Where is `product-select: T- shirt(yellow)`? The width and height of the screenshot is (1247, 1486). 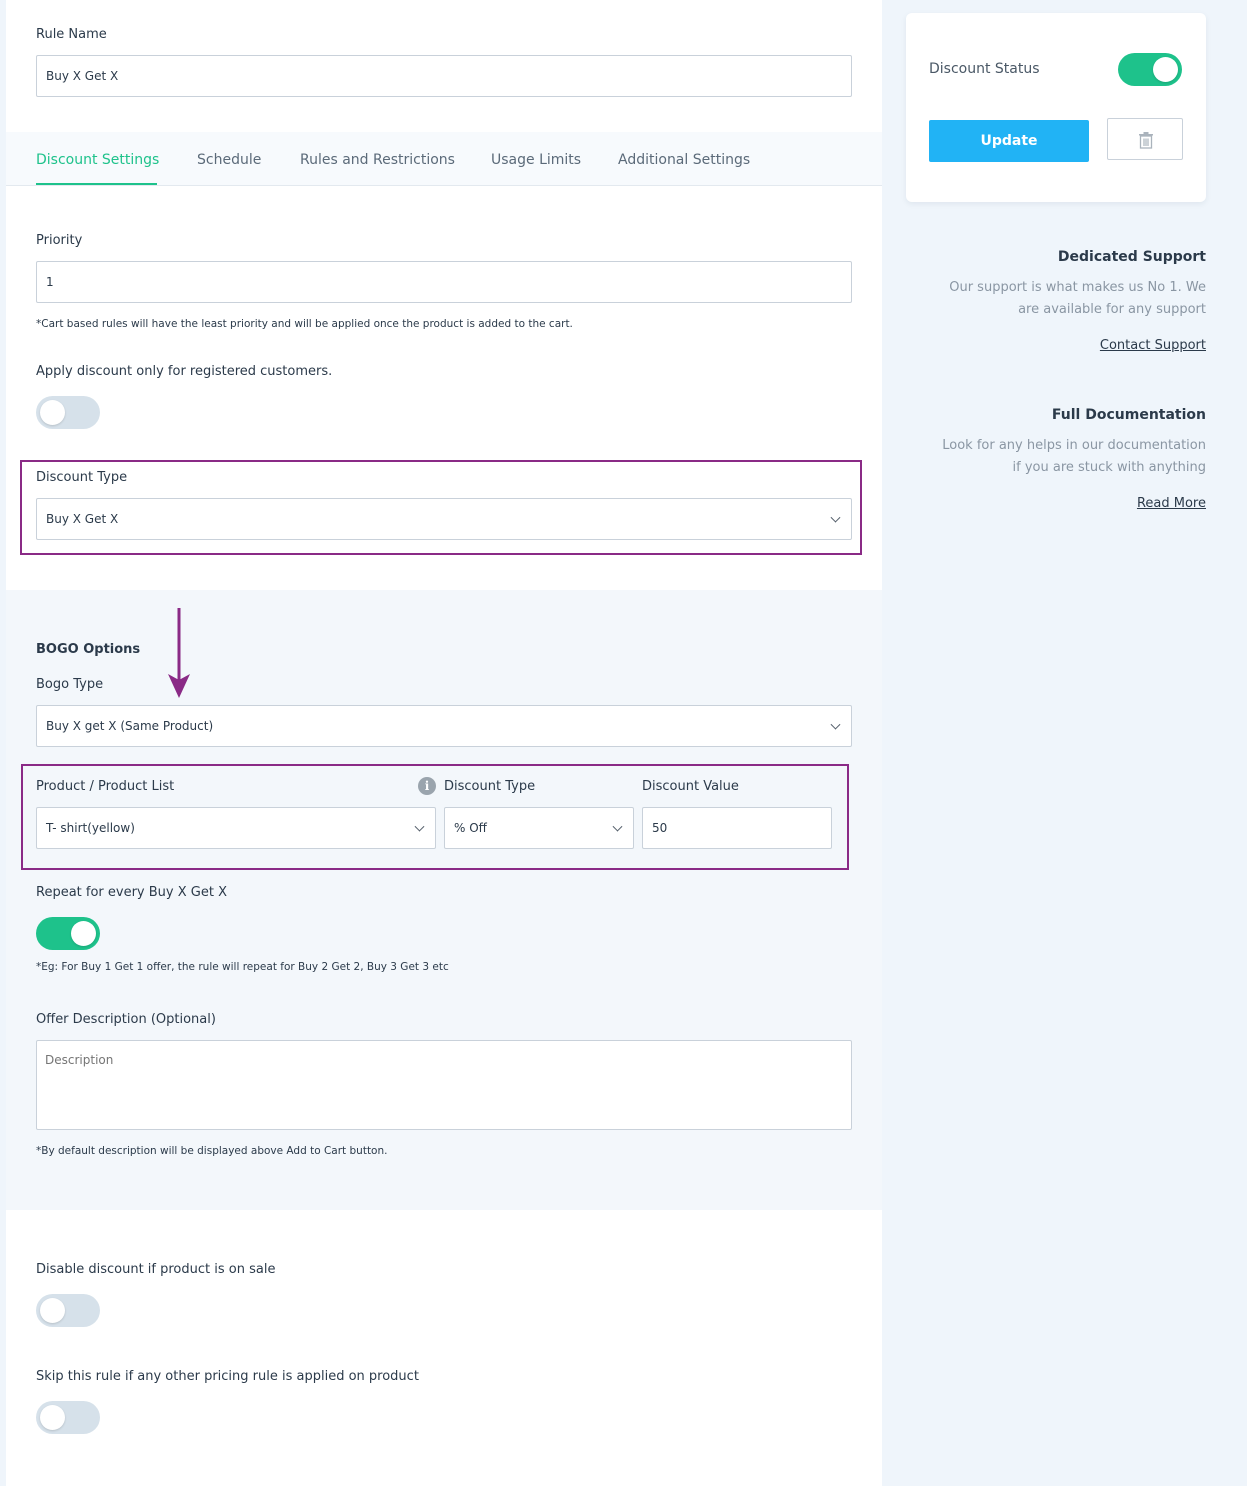 product-select: T- shirt(yellow) is located at coordinates (236, 828).